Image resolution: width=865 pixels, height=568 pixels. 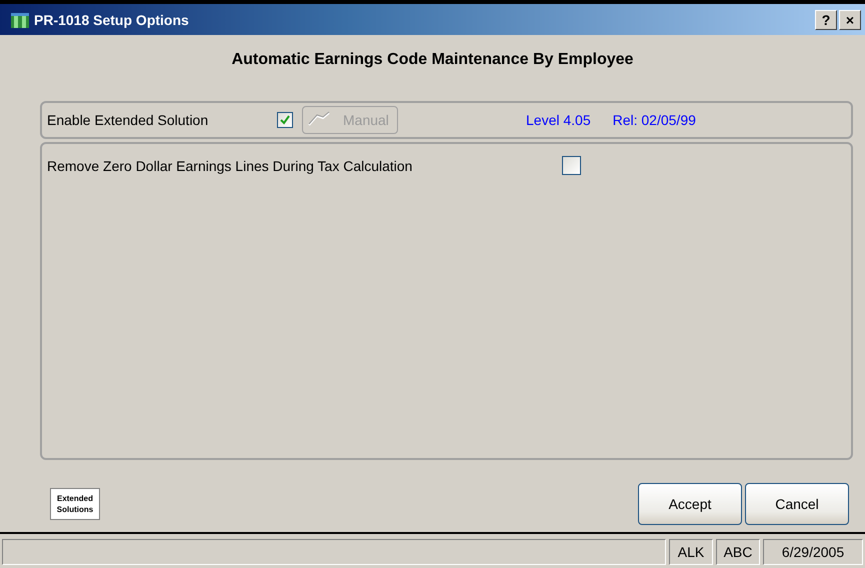 I want to click on help-button: ?, so click(x=826, y=20).